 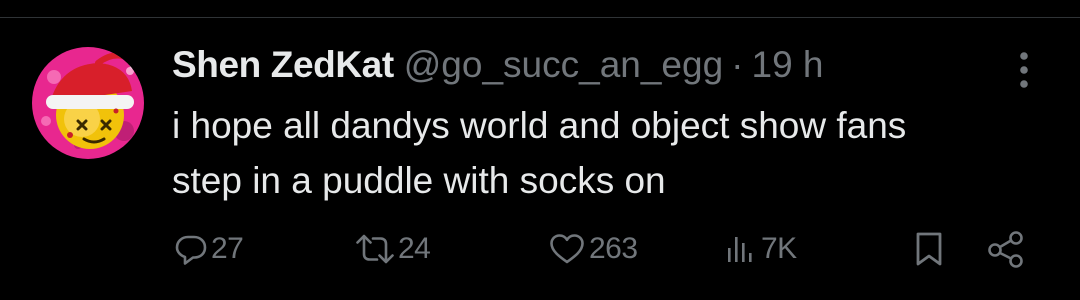 I want to click on retweet-count: 24, so click(x=414, y=248).